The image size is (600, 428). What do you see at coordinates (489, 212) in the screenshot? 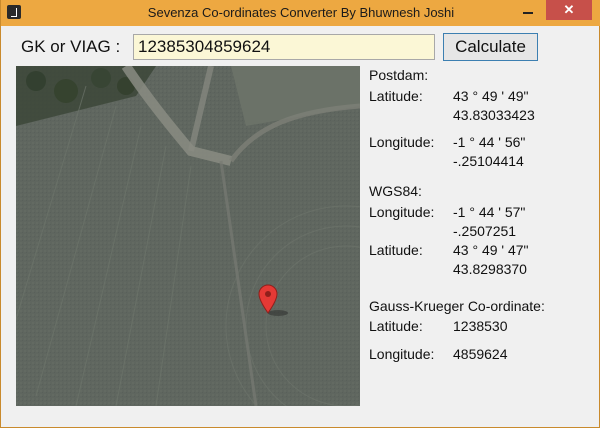
I see `wgs84-longitude-dms: -1 ° 44 ' 57"` at bounding box center [489, 212].